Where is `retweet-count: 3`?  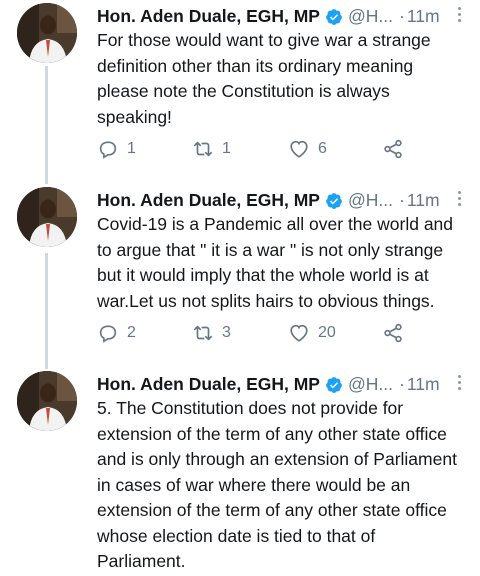 retweet-count: 3 is located at coordinates (226, 332).